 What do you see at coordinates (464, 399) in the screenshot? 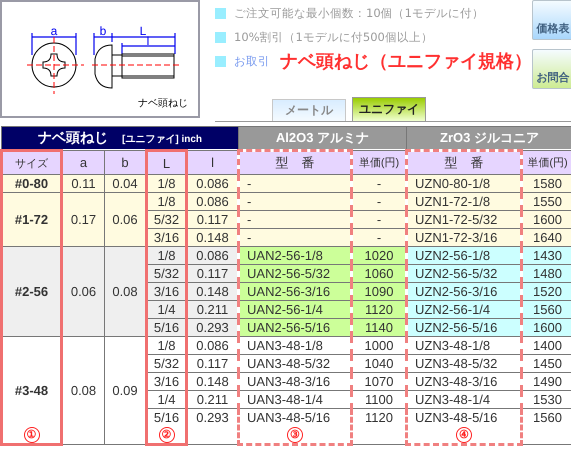
I see `model-number-cell: UZN3-48-1/4` at bounding box center [464, 399].